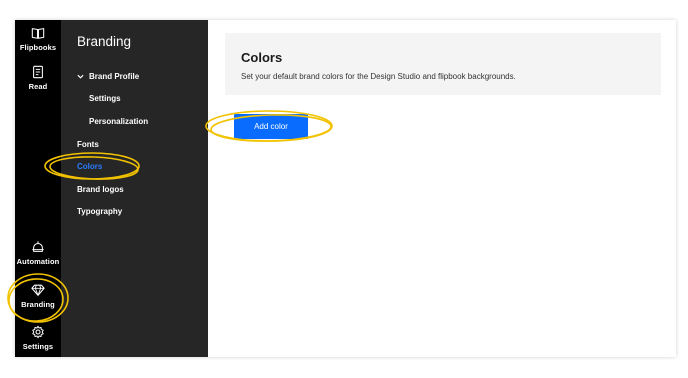 The height and width of the screenshot is (378, 688). What do you see at coordinates (38, 246) in the screenshot?
I see `robot-icon` at bounding box center [38, 246].